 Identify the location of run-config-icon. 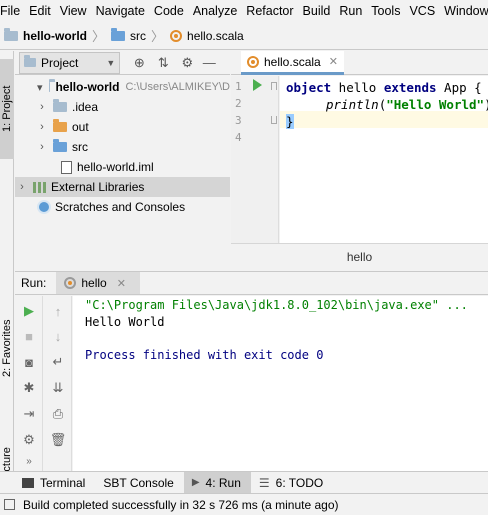
(70, 283).